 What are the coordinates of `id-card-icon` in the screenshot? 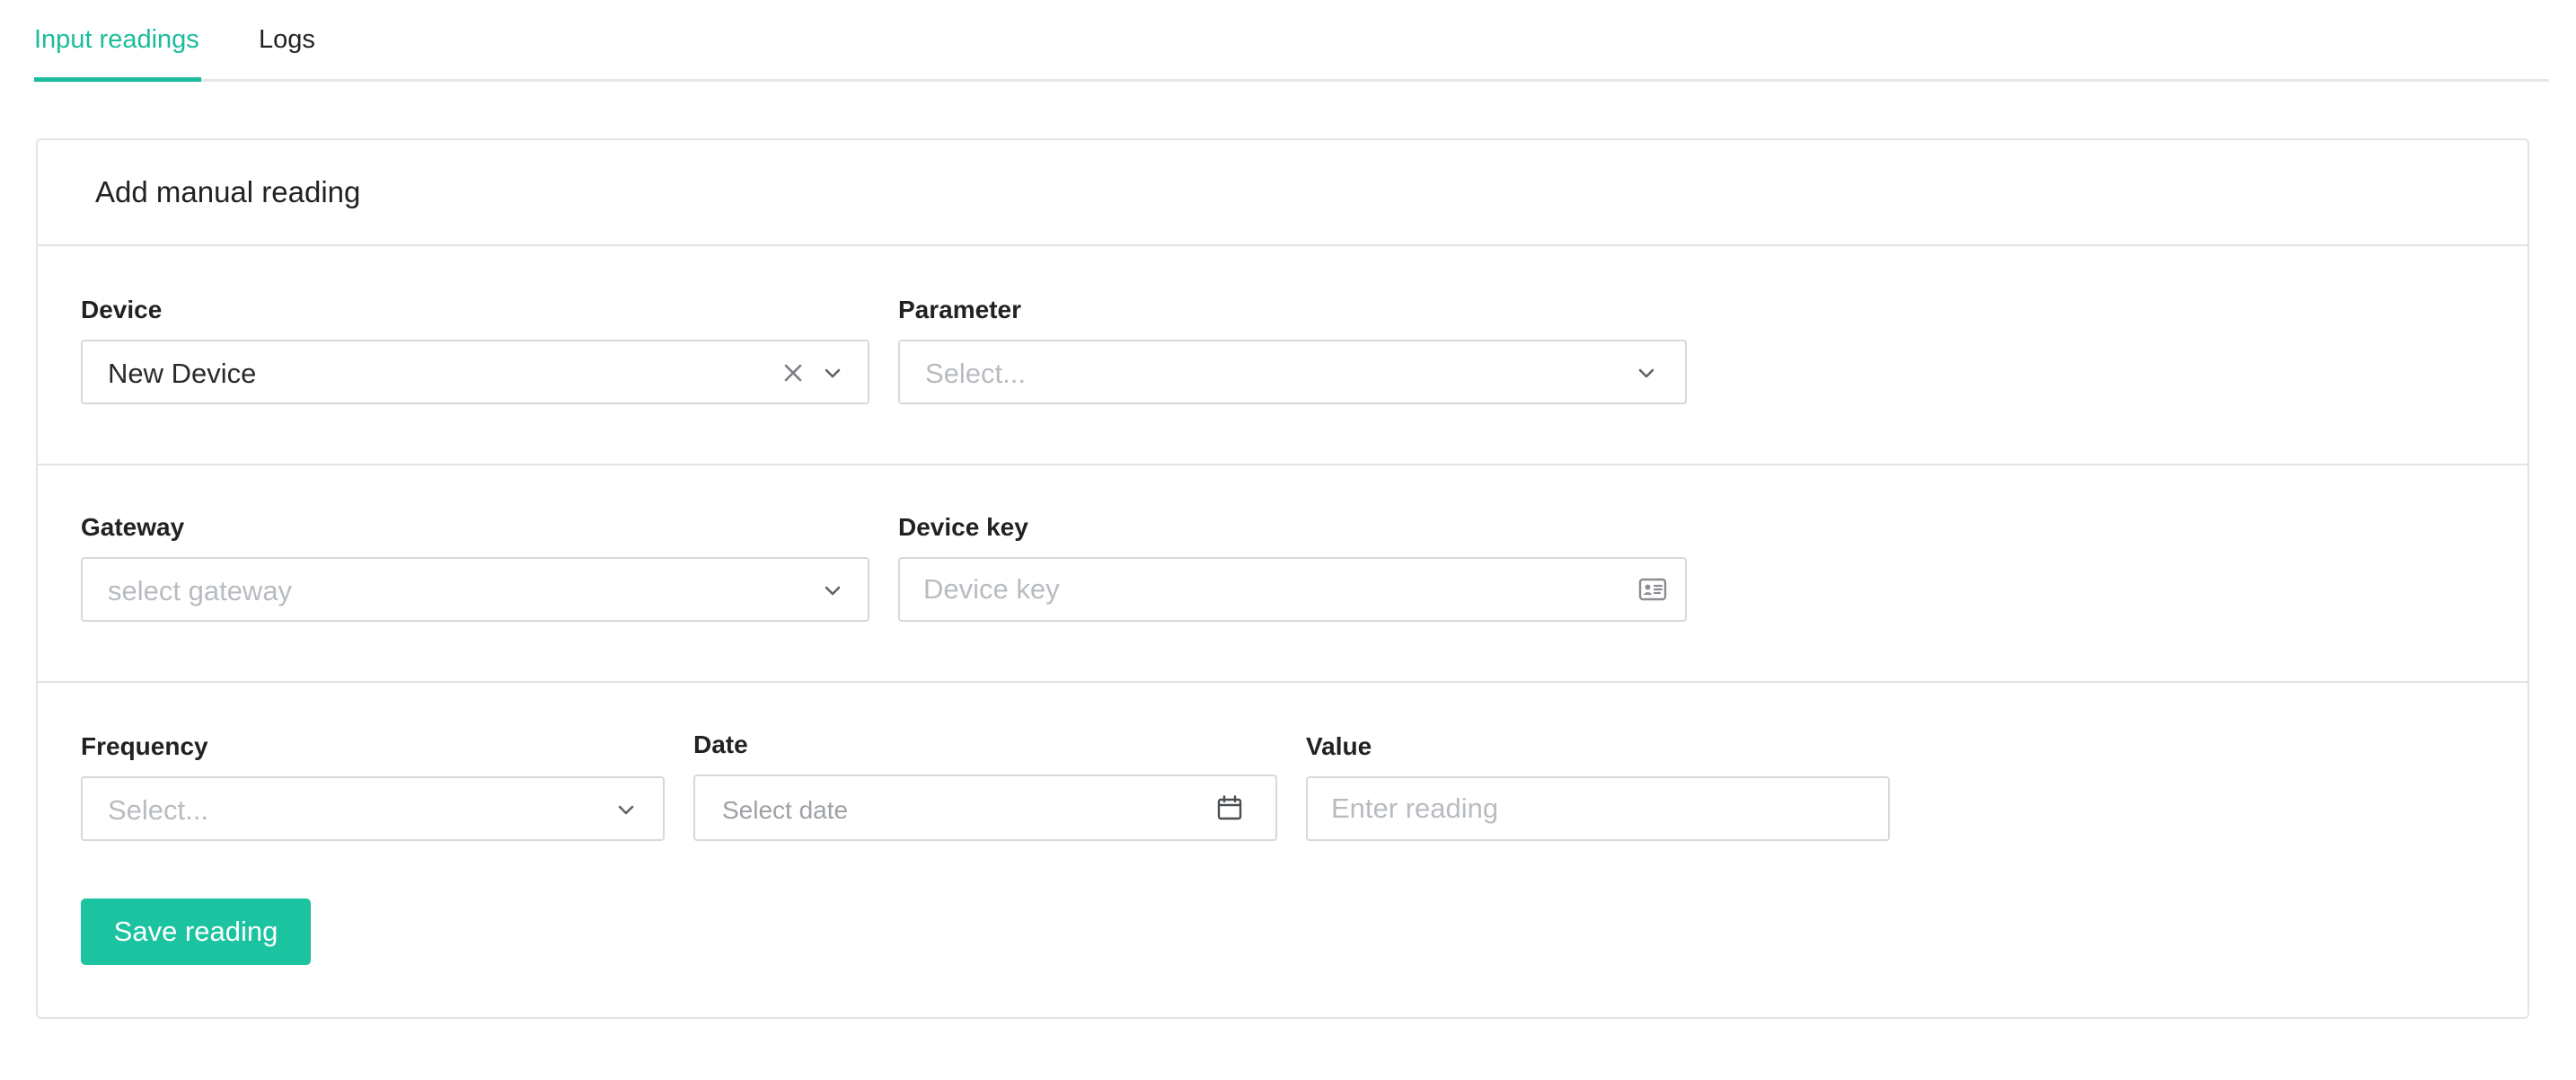 It's located at (1652, 589).